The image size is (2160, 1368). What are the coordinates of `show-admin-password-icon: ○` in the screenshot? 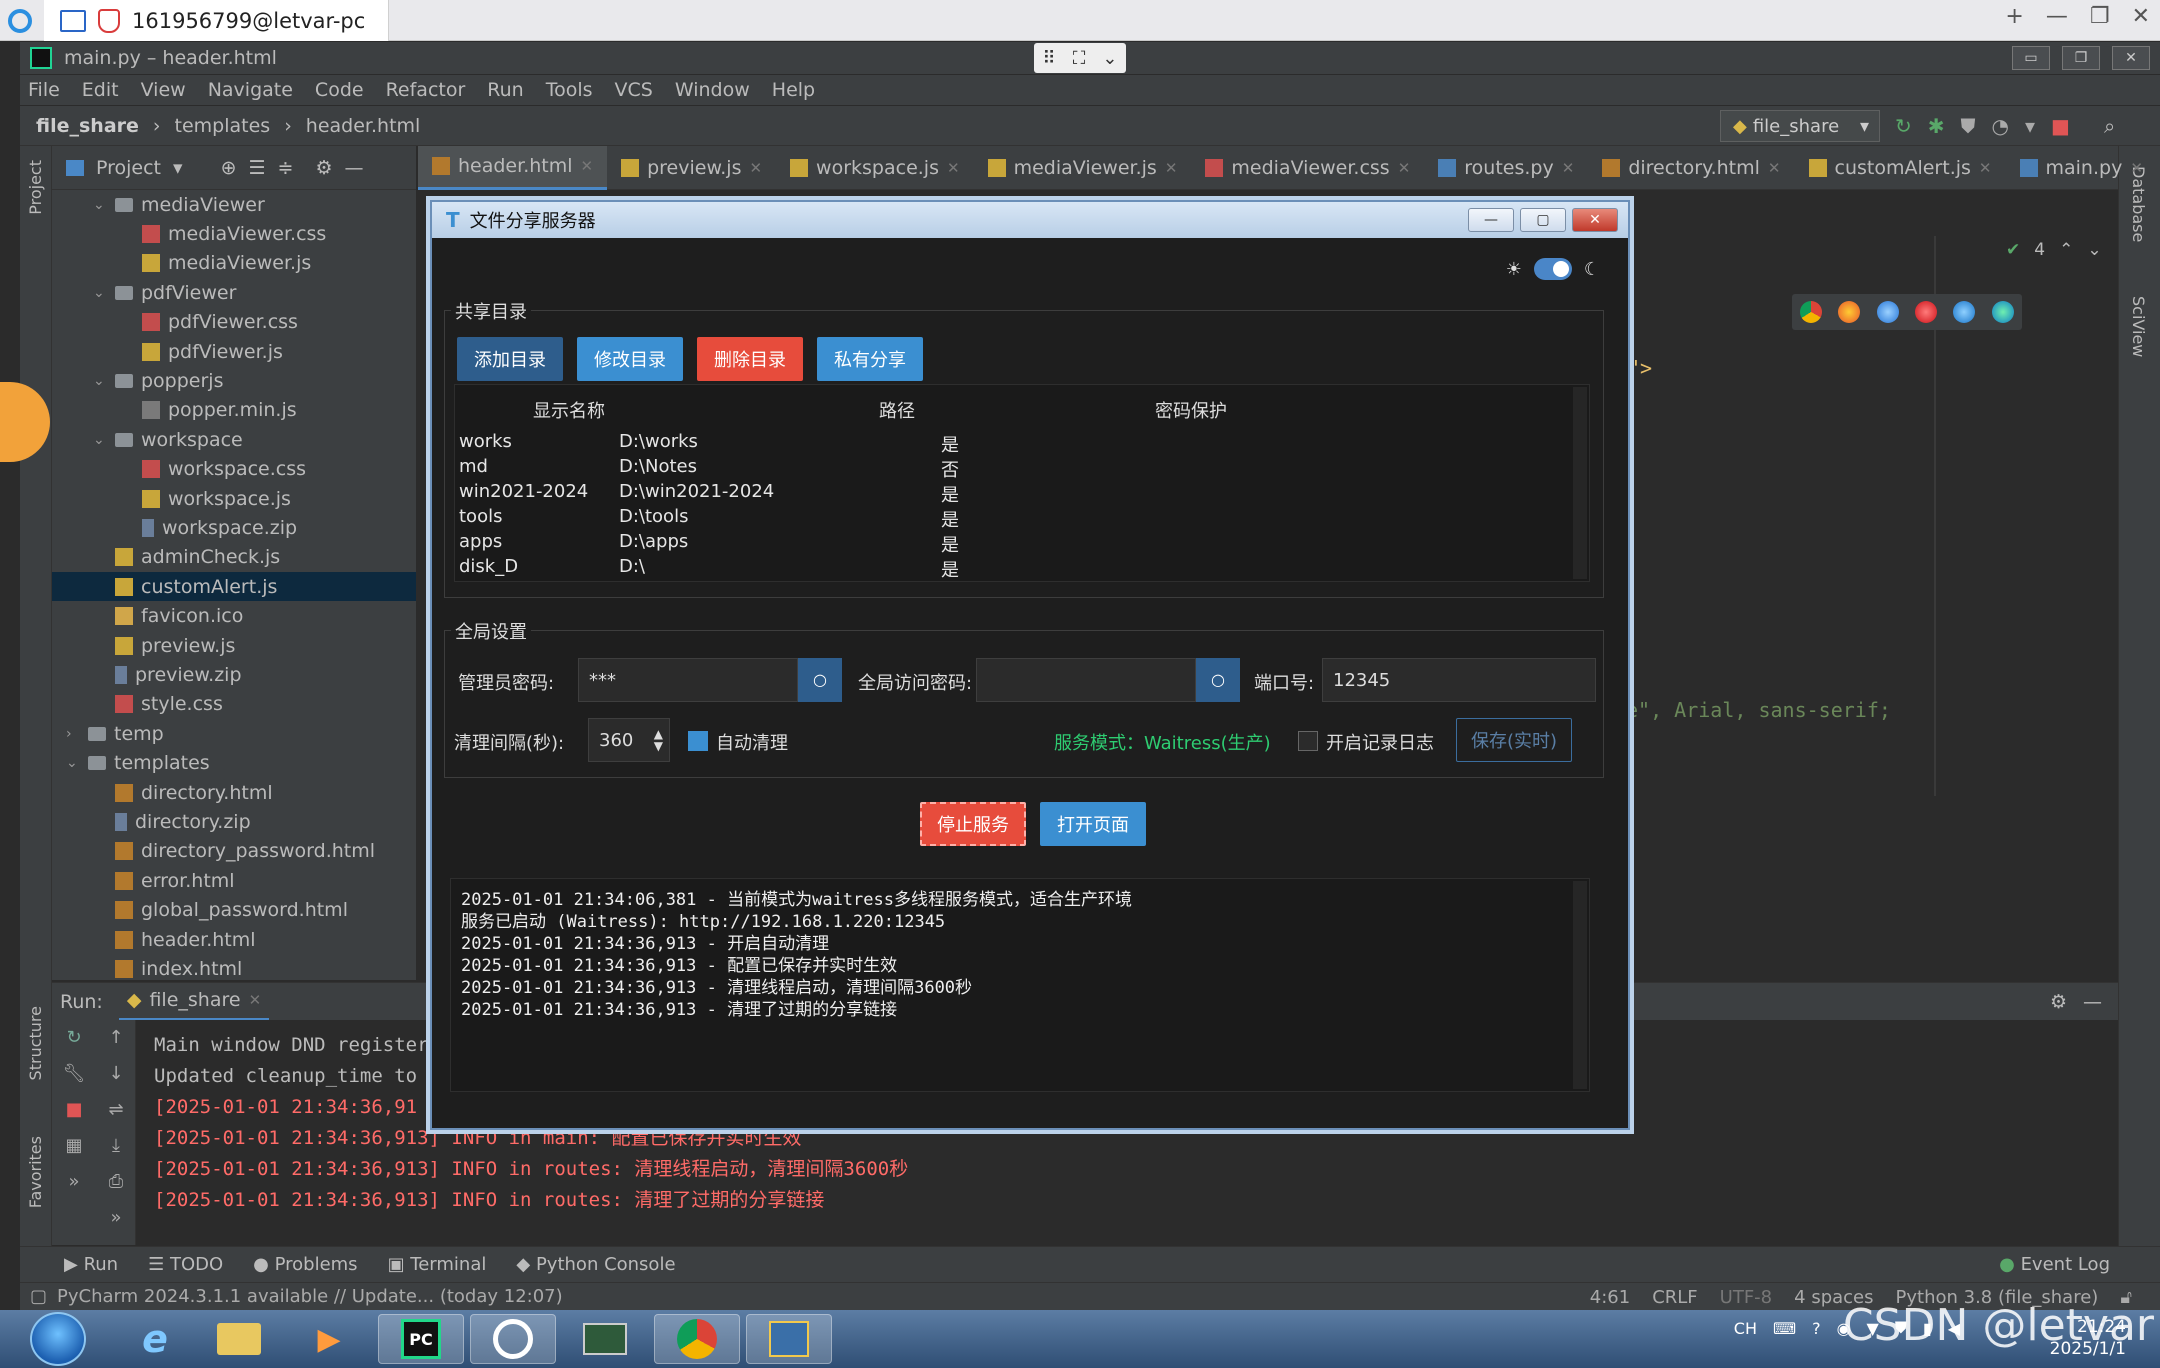 It's located at (820, 680).